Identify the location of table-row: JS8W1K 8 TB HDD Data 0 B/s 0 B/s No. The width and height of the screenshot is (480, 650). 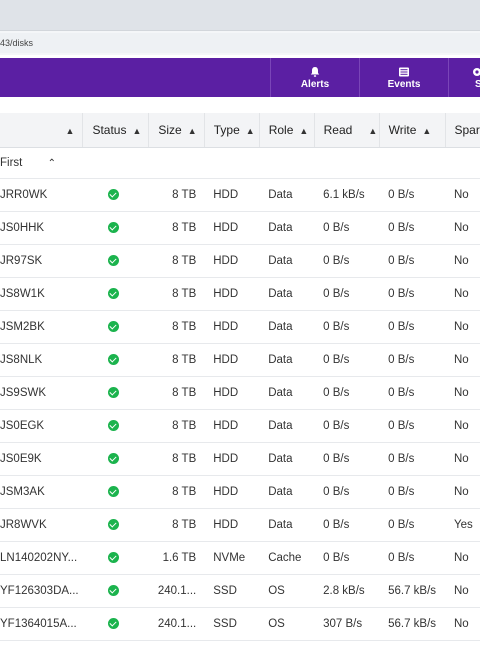
(240, 294).